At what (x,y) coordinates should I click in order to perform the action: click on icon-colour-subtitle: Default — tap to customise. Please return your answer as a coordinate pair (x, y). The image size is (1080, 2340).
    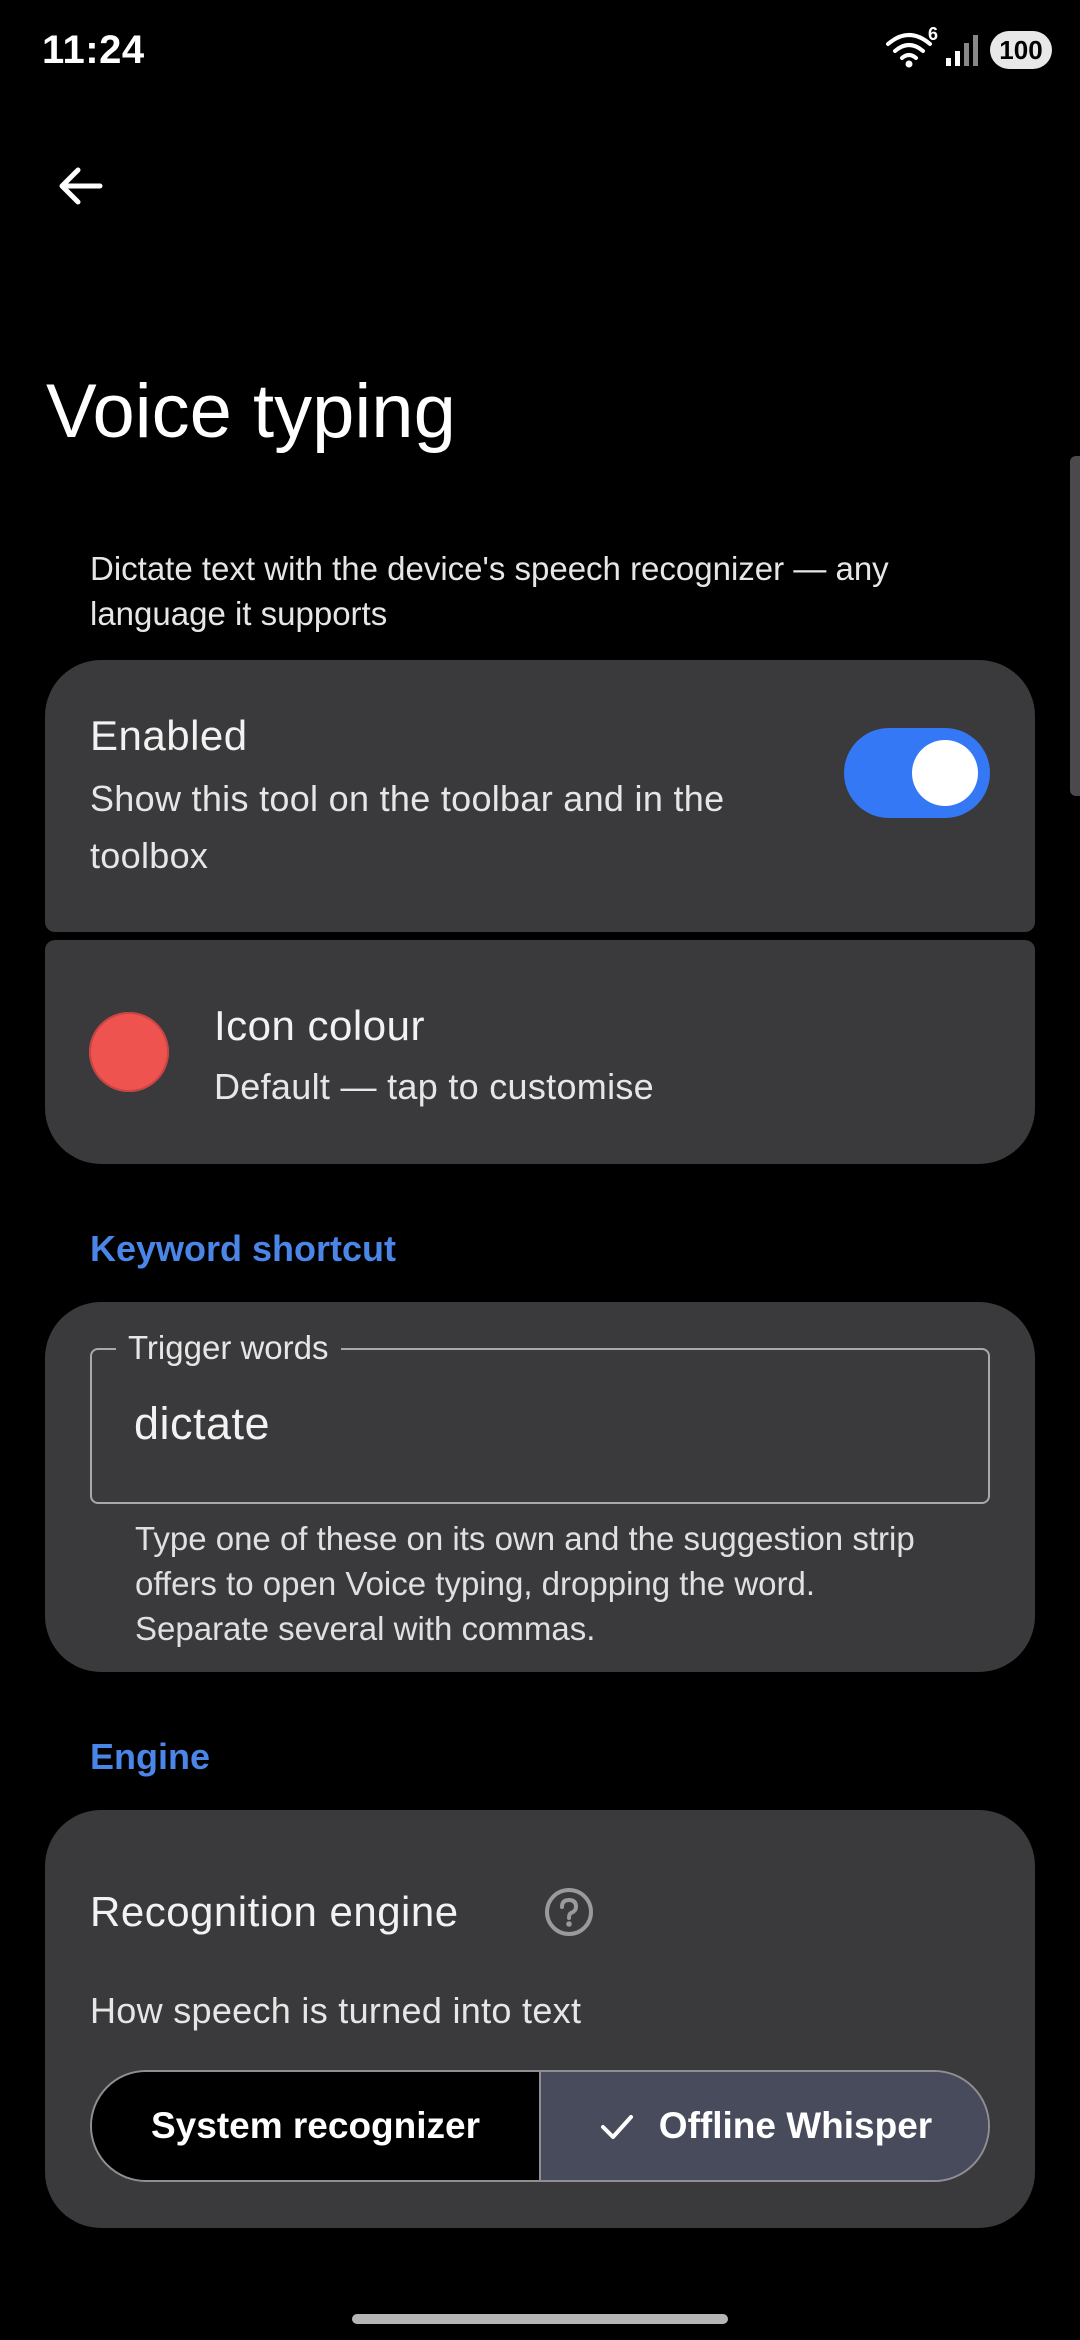
    Looking at the image, I should click on (434, 1086).